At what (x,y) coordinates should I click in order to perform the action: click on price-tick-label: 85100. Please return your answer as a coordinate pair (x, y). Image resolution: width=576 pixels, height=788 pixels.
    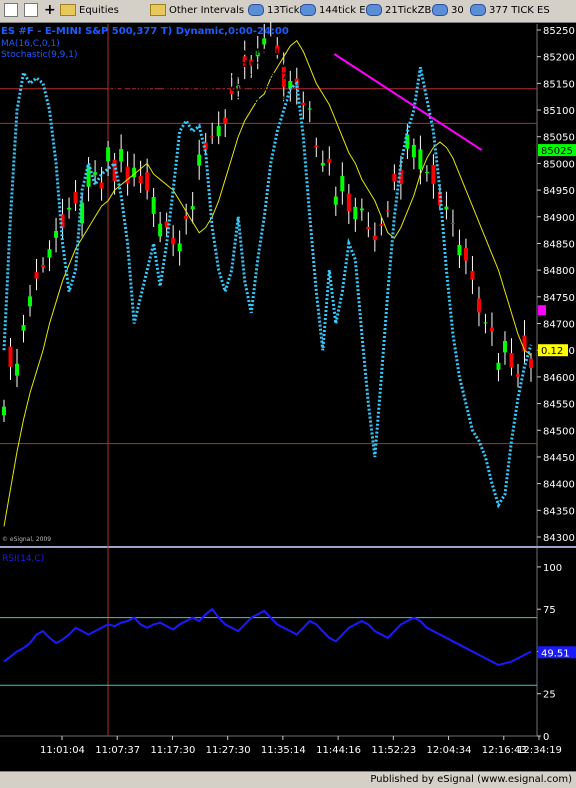
    Looking at the image, I should click on (559, 111).